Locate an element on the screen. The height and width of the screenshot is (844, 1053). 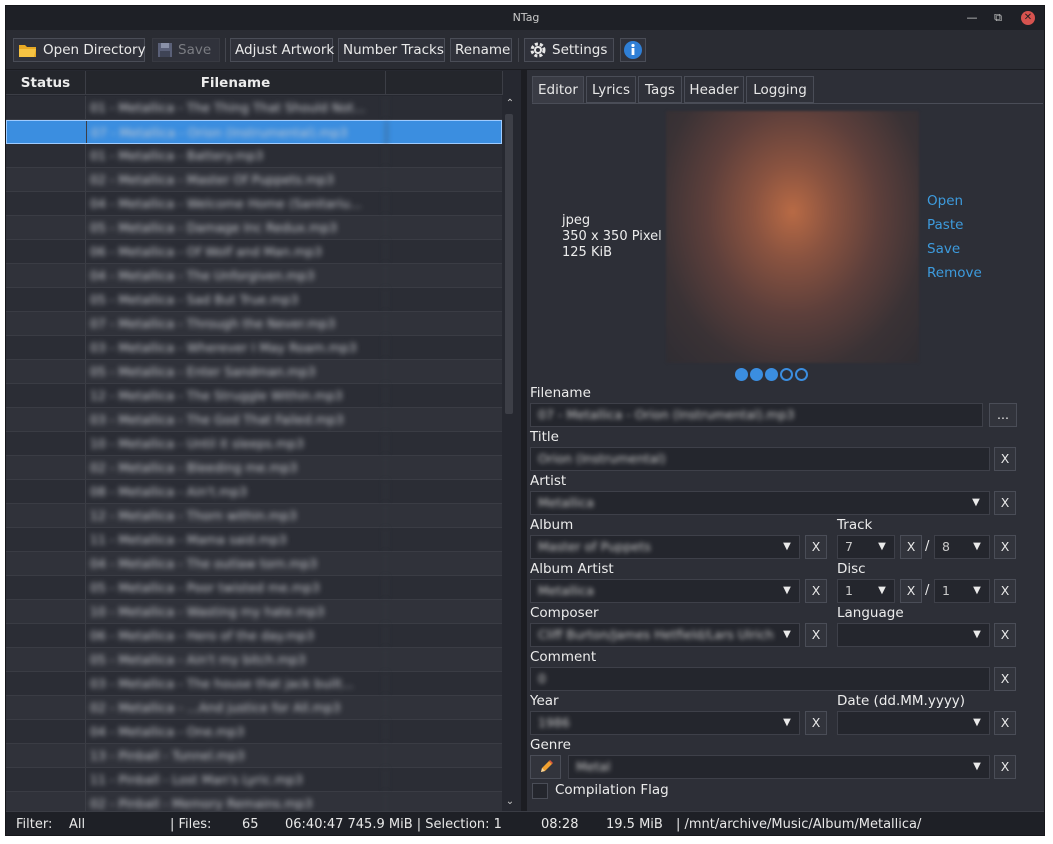
save-button: Save is located at coordinates (186, 50).